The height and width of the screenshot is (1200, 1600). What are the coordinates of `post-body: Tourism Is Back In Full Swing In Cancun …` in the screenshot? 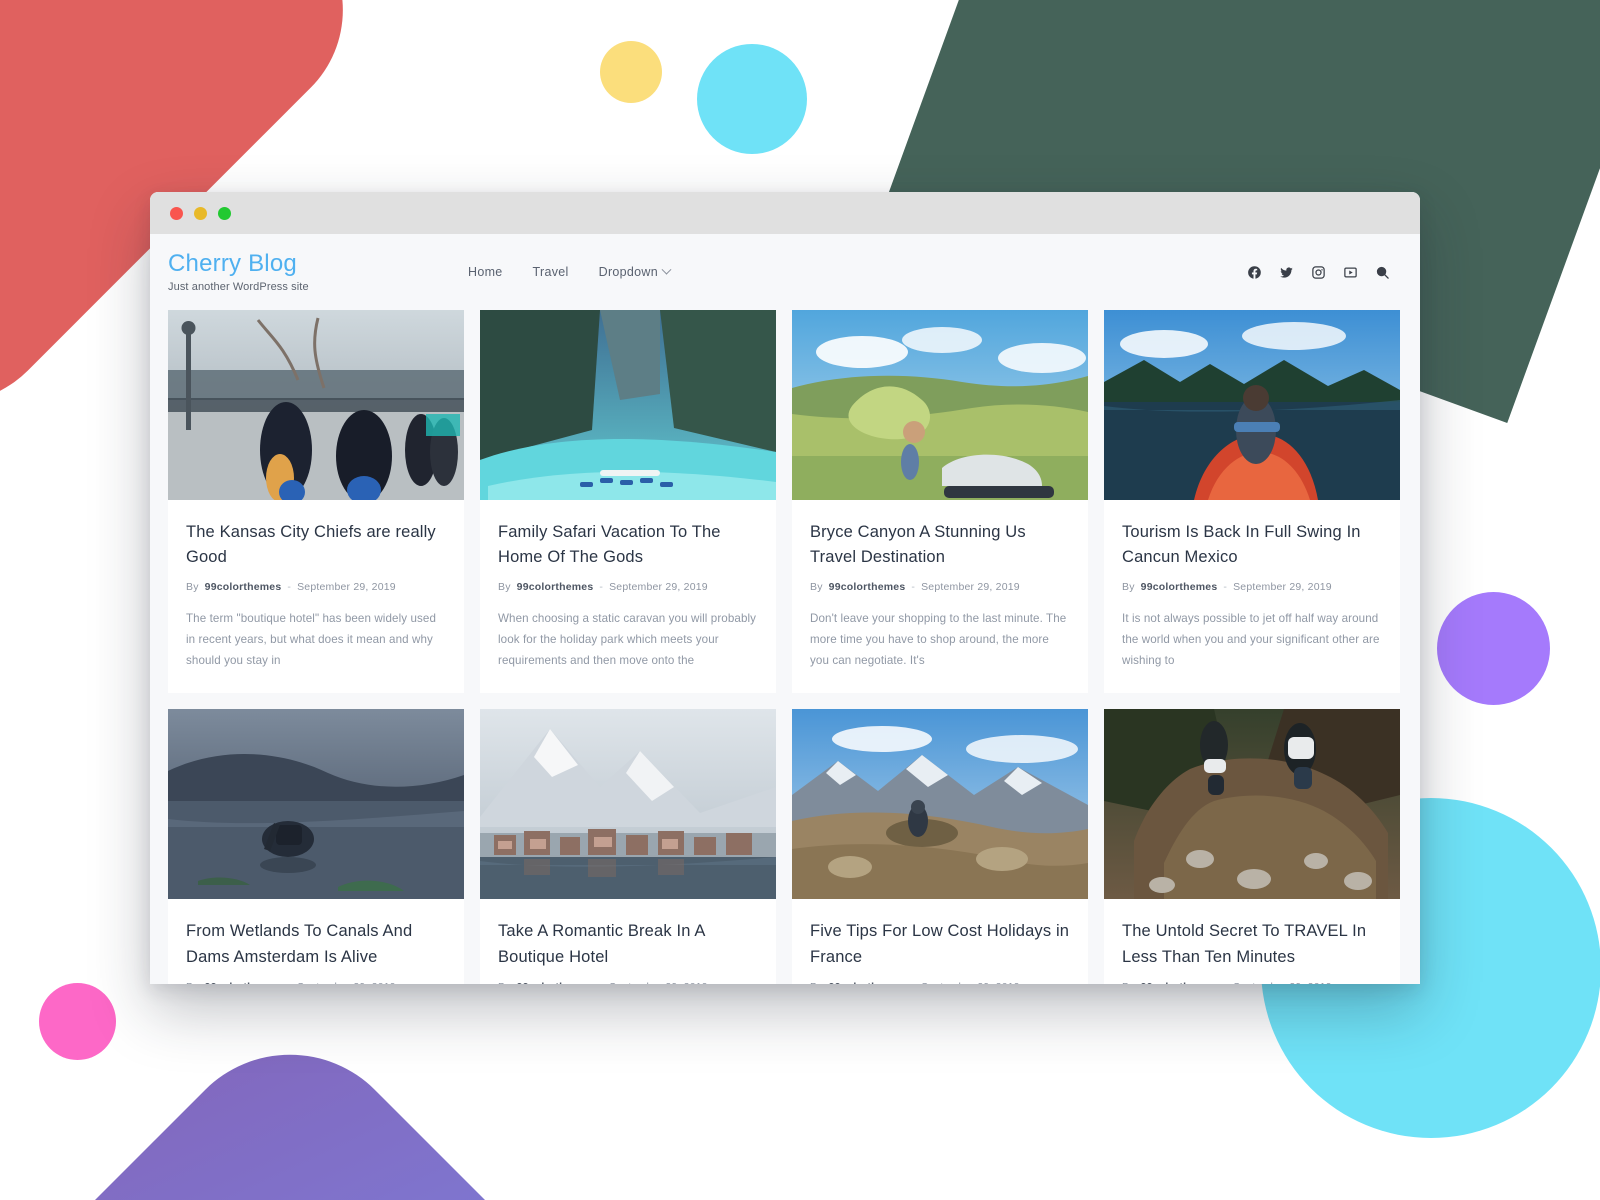 It's located at (1252, 596).